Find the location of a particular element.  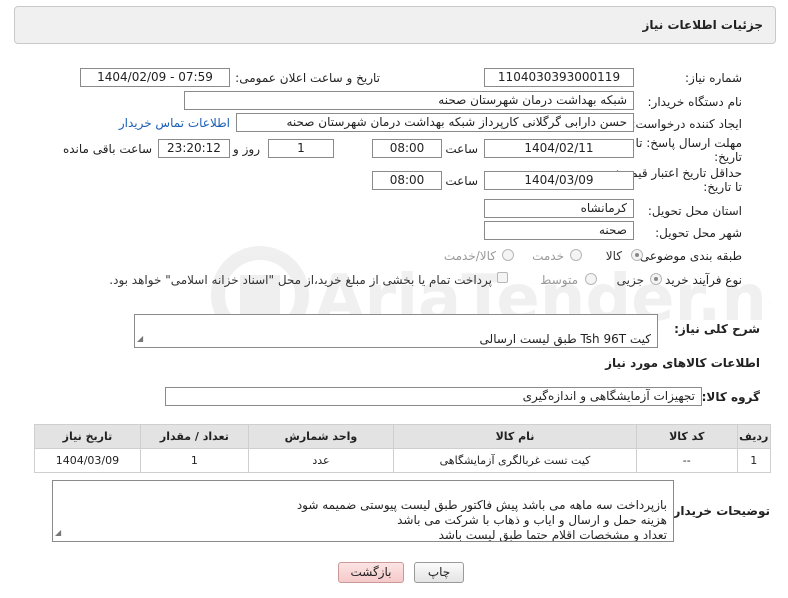

category-radio-service is located at coordinates (576, 255).